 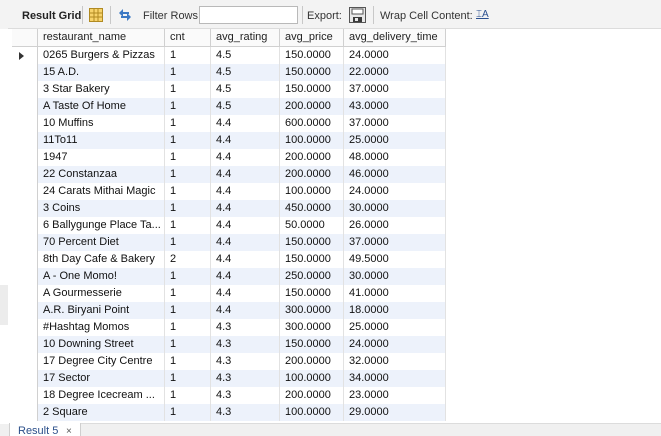 I want to click on cell-avg-delivery-time: 32.0000, so click(x=395, y=361).